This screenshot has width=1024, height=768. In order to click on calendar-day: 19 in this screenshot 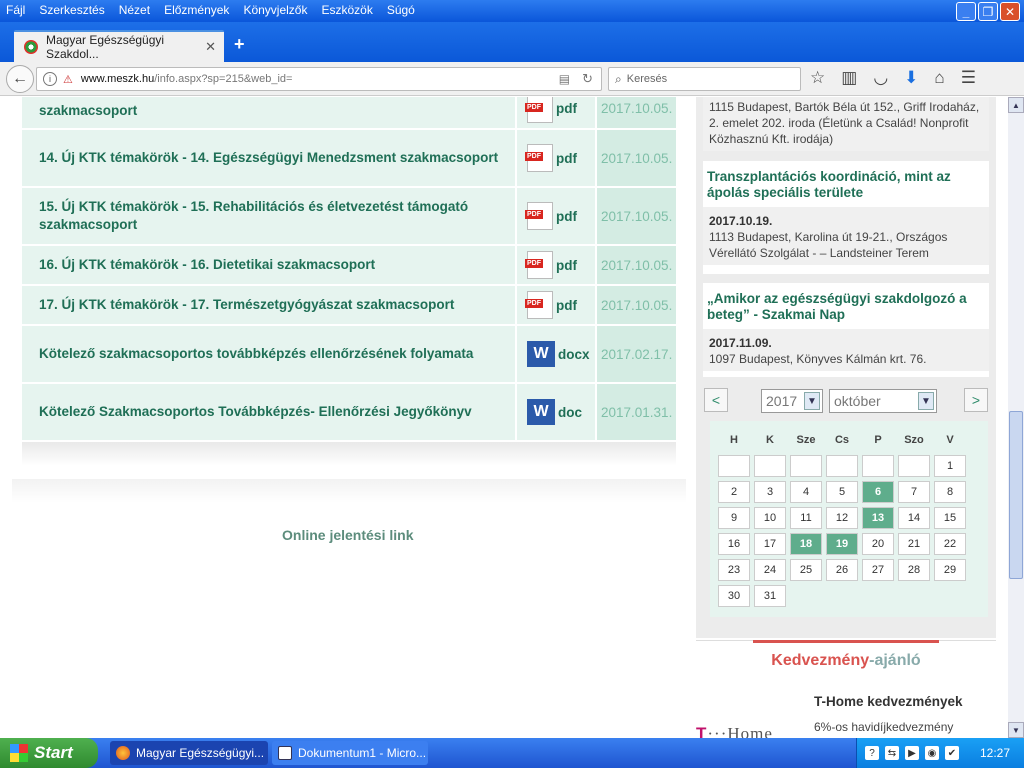, I will do `click(842, 544)`.